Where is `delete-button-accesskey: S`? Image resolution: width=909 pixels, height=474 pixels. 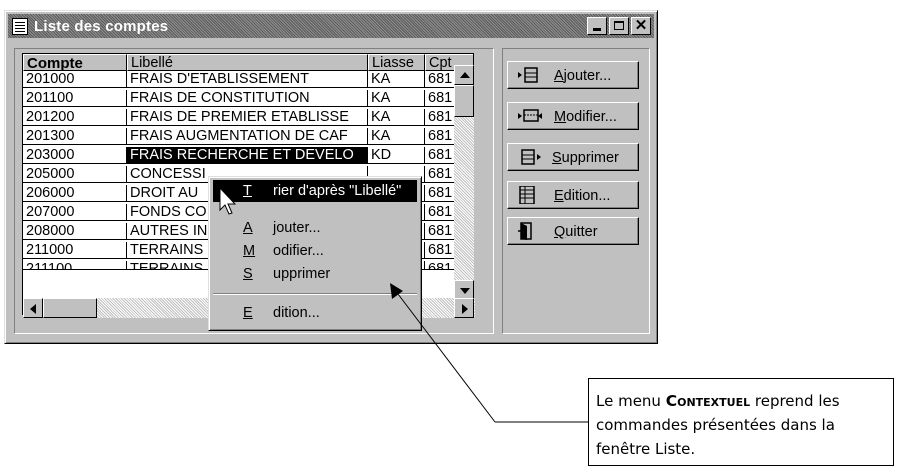 delete-button-accesskey: S is located at coordinates (557, 158).